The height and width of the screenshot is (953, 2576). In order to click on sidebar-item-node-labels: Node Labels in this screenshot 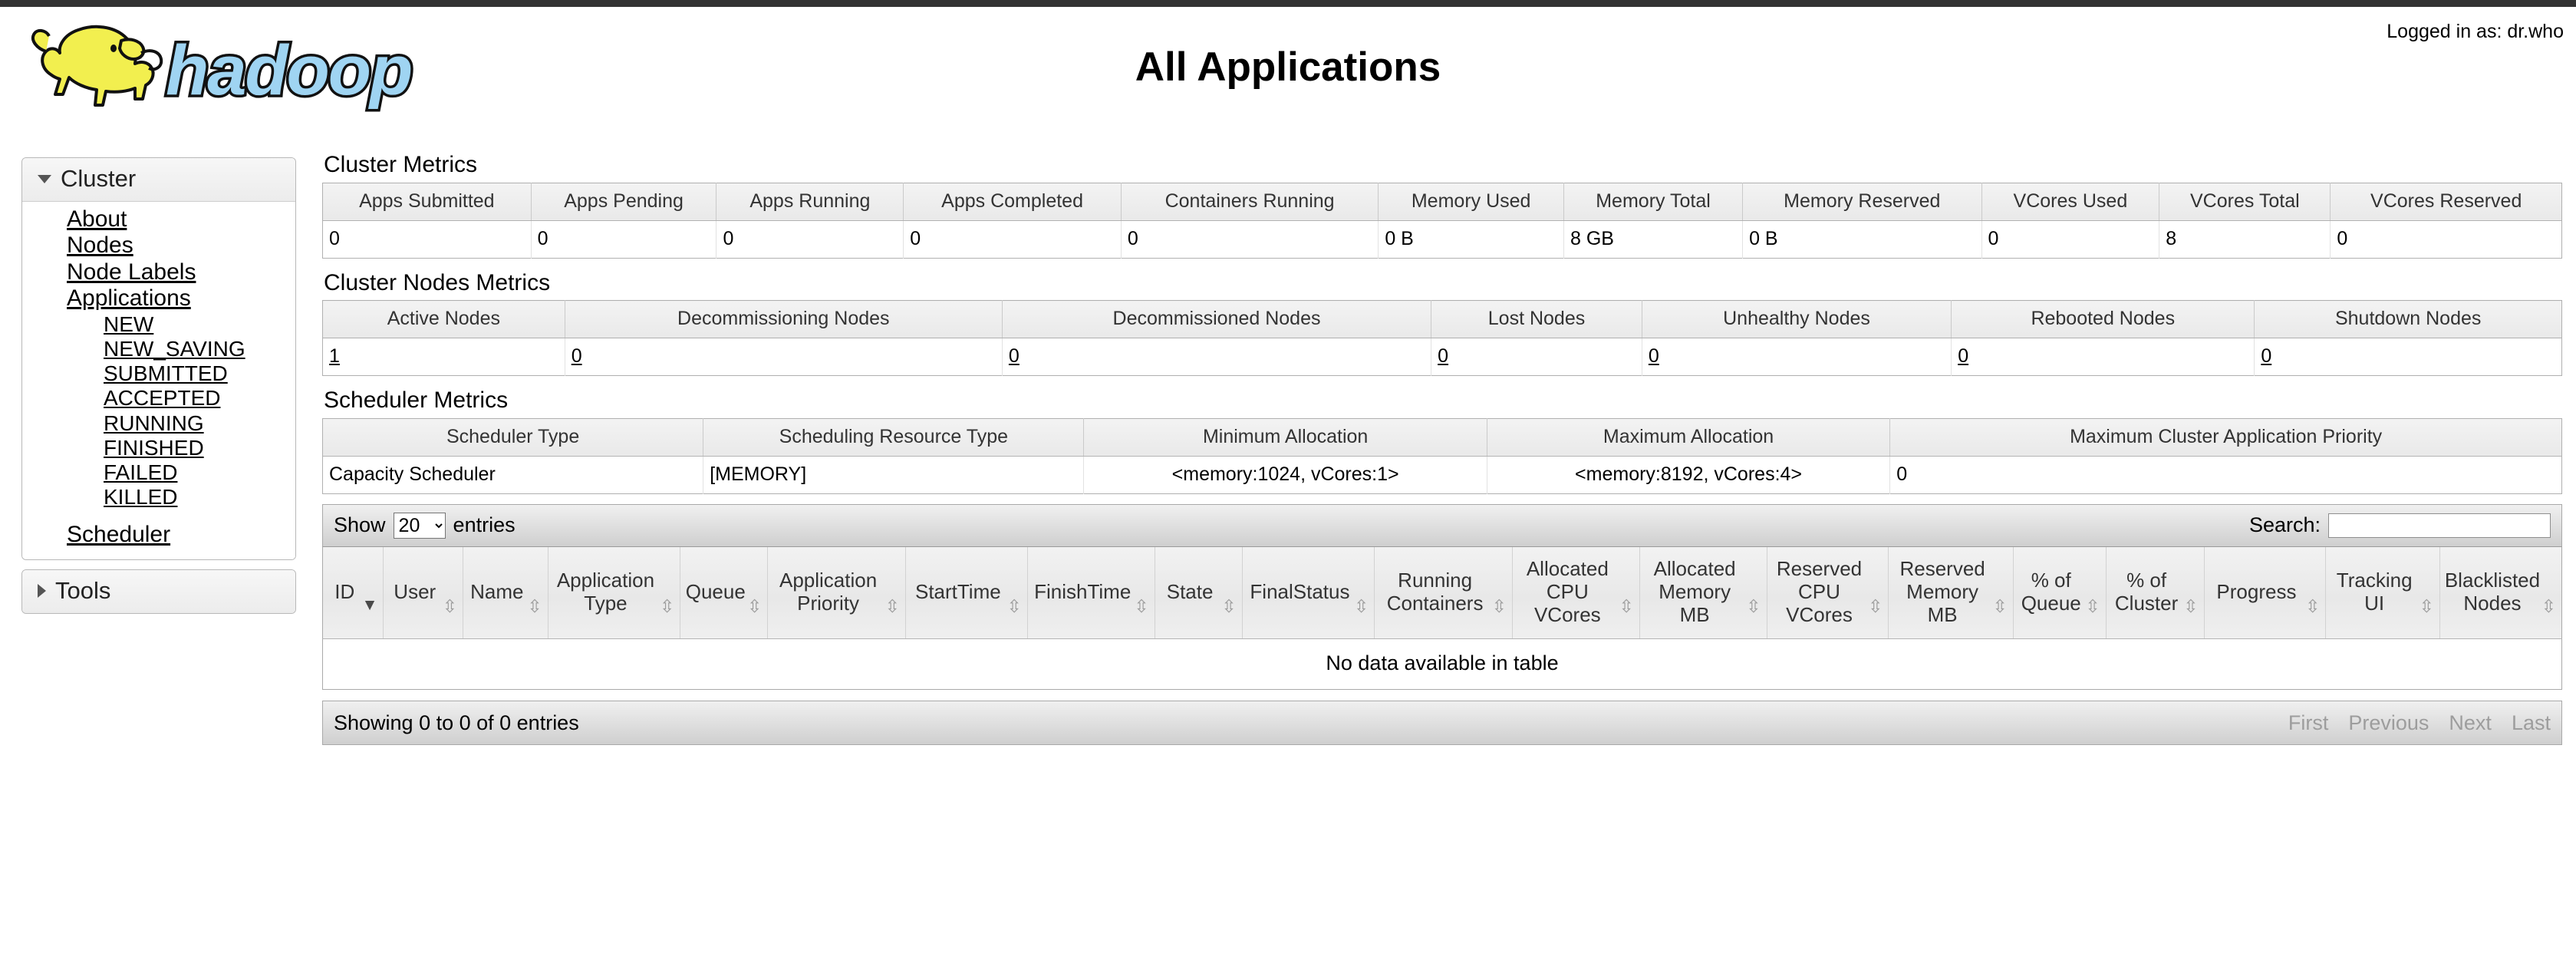, I will do `click(158, 272)`.